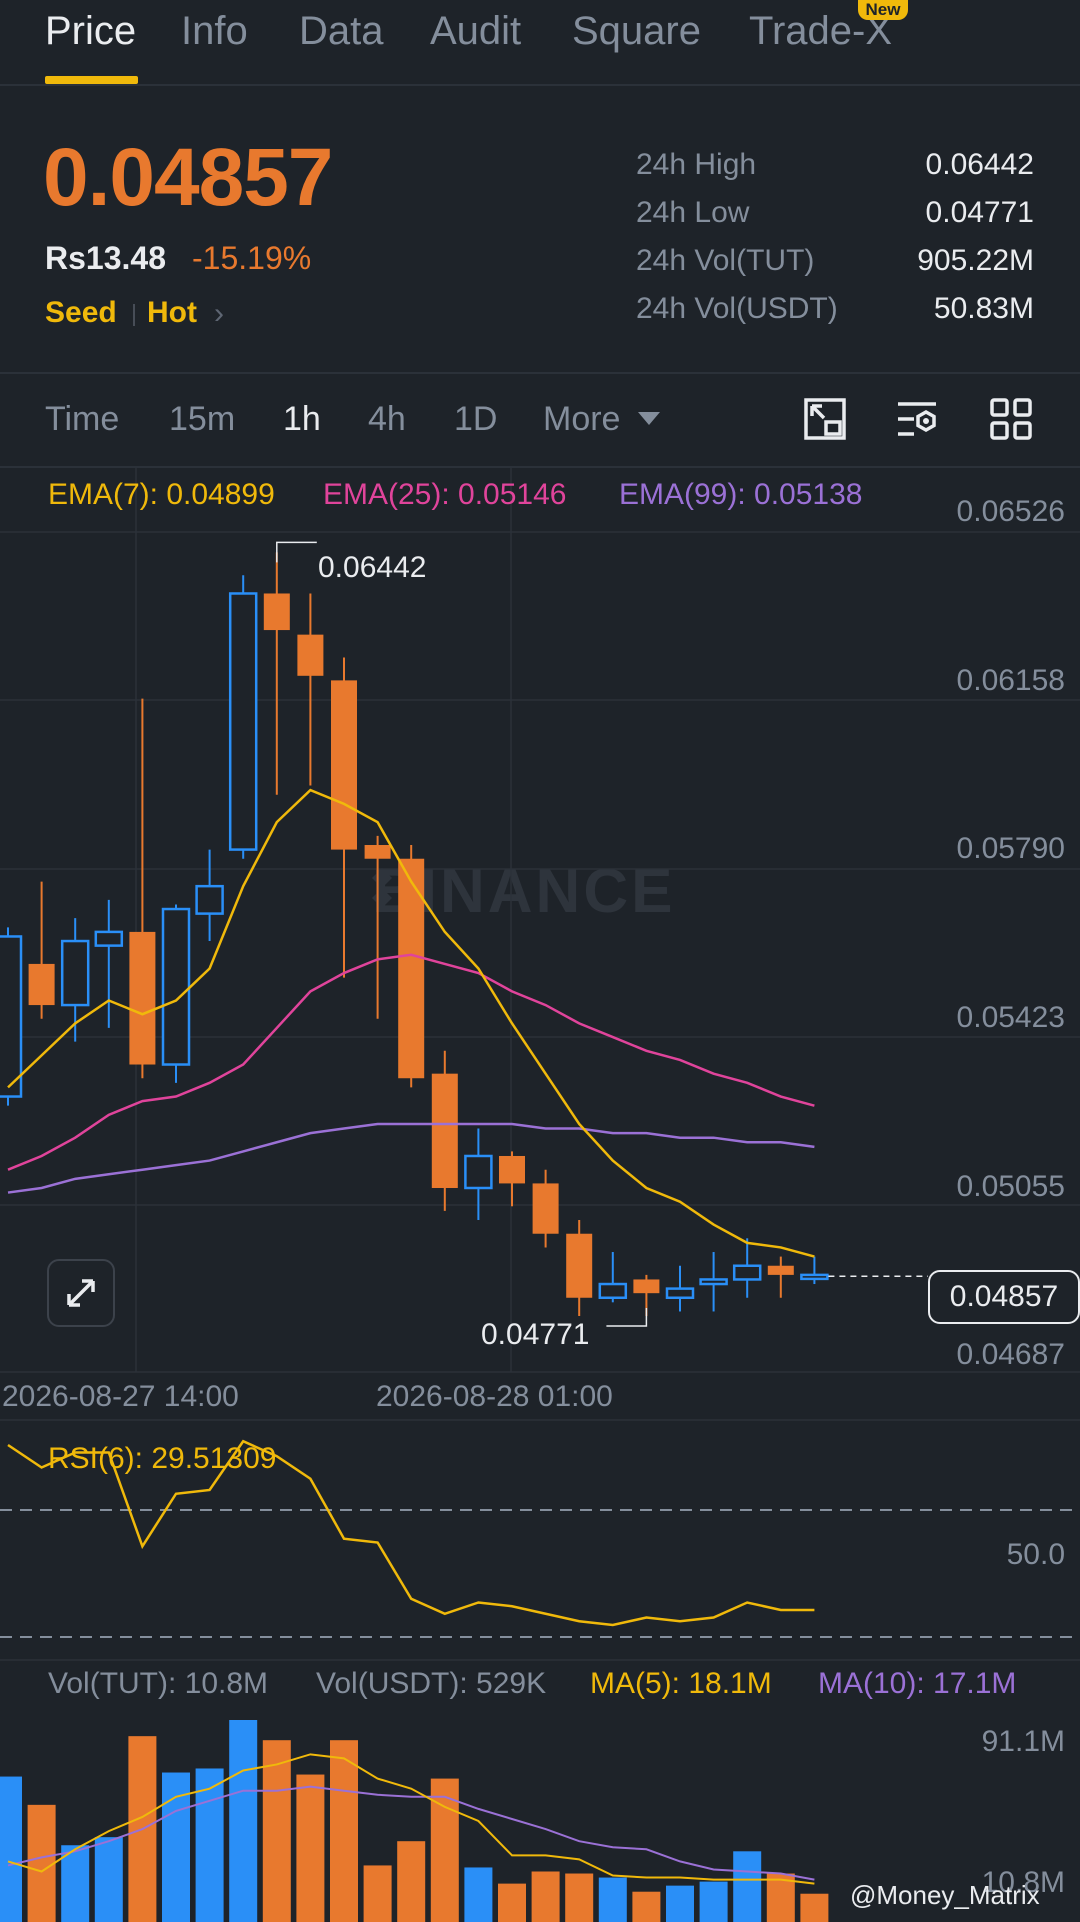  I want to click on y-tick-label: 0.05790, so click(1010, 848).